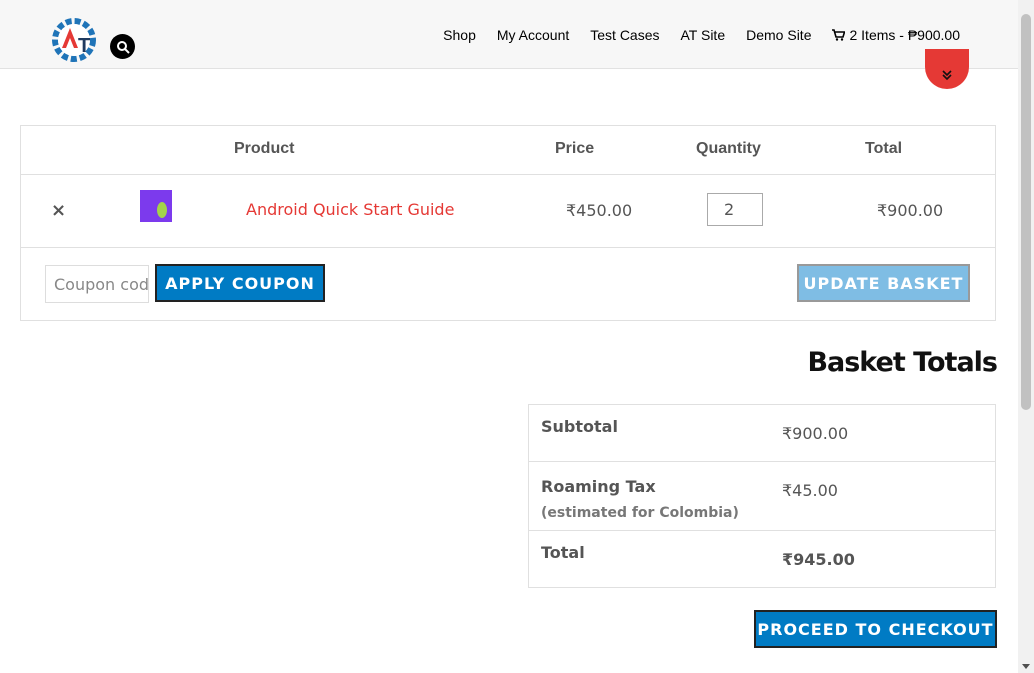  Describe the element at coordinates (97, 284) in the screenshot. I see `coupon-code-input: Coupon code` at that location.